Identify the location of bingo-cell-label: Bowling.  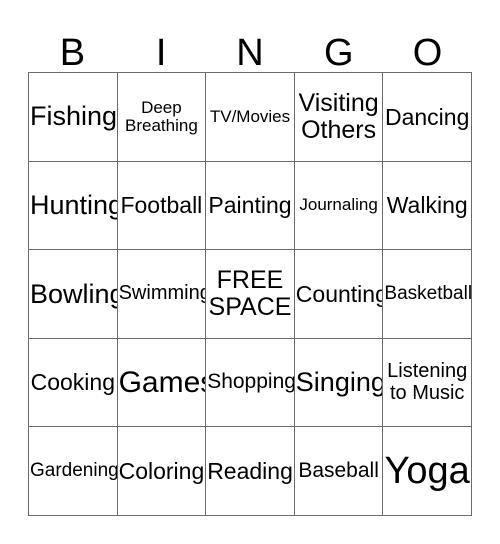
(74, 293).